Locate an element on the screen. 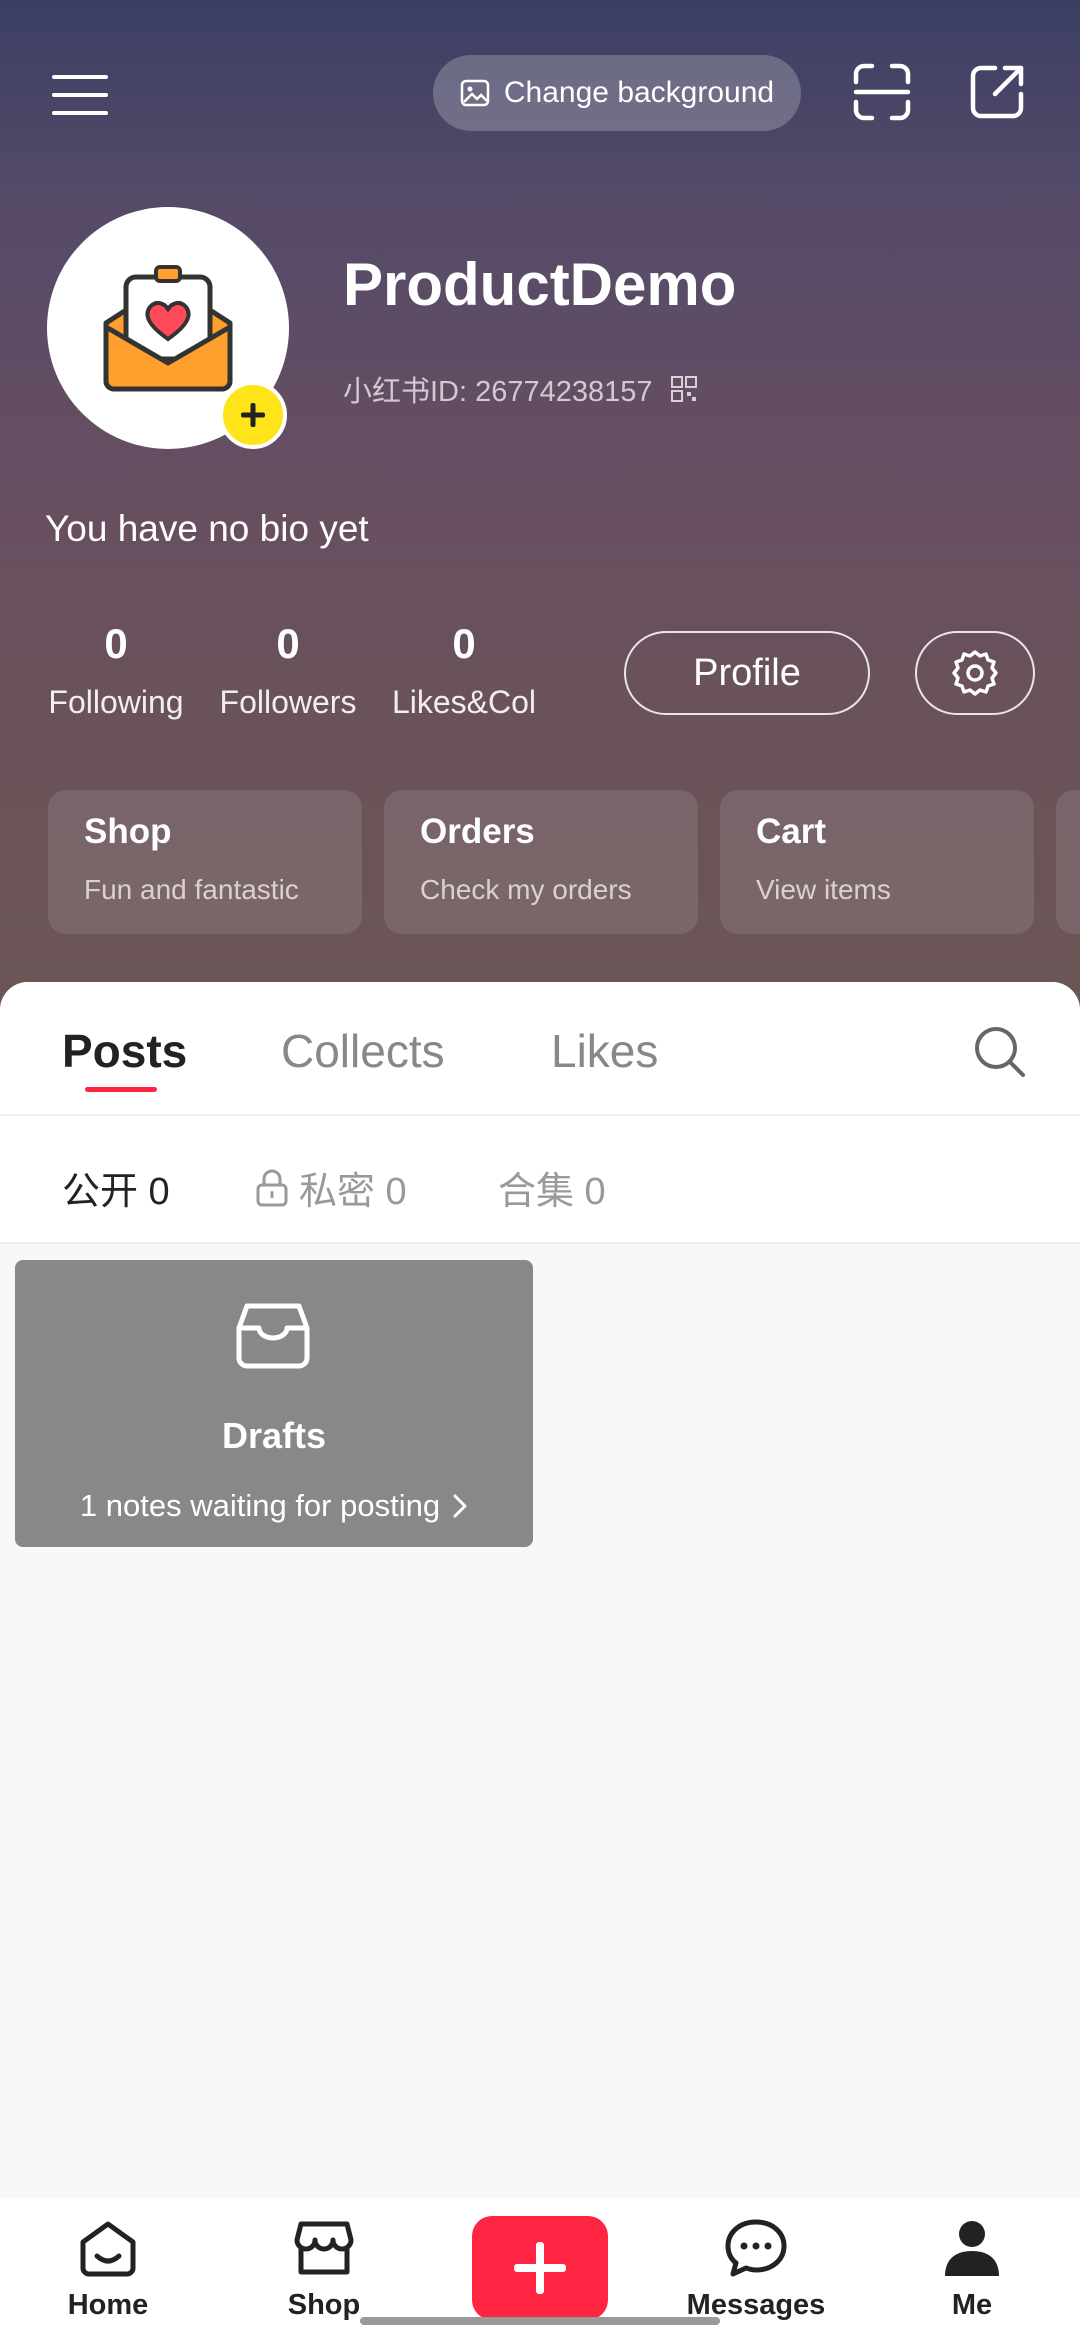 The height and width of the screenshot is (2331, 1080). stat-label: Likes&Col is located at coordinates (464, 702).